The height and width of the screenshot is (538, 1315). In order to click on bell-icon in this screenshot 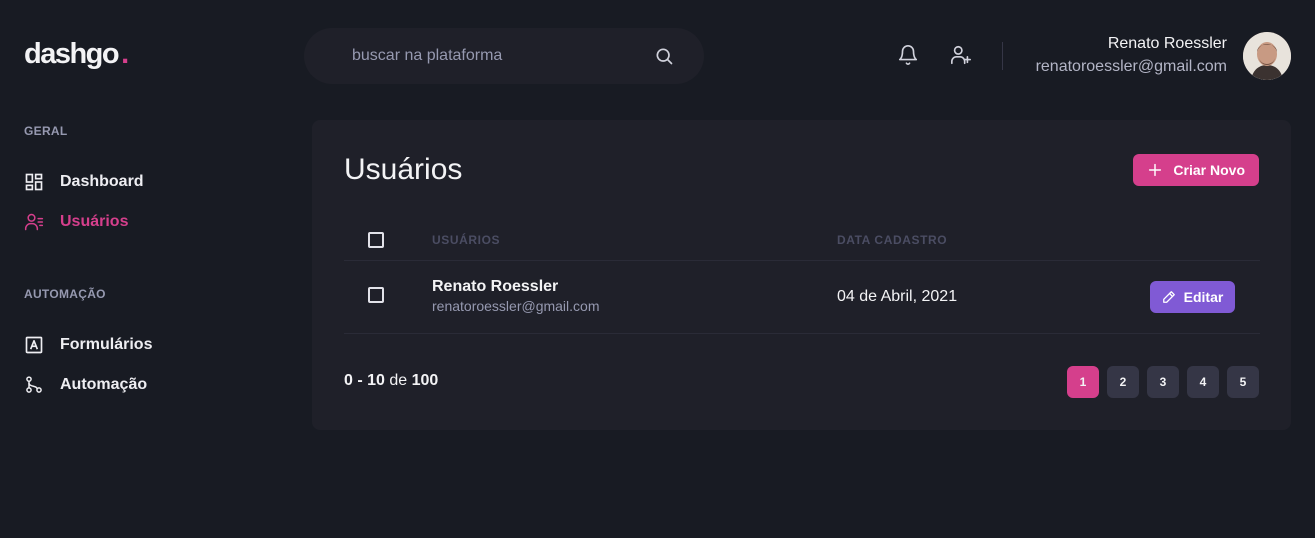, I will do `click(908, 55)`.